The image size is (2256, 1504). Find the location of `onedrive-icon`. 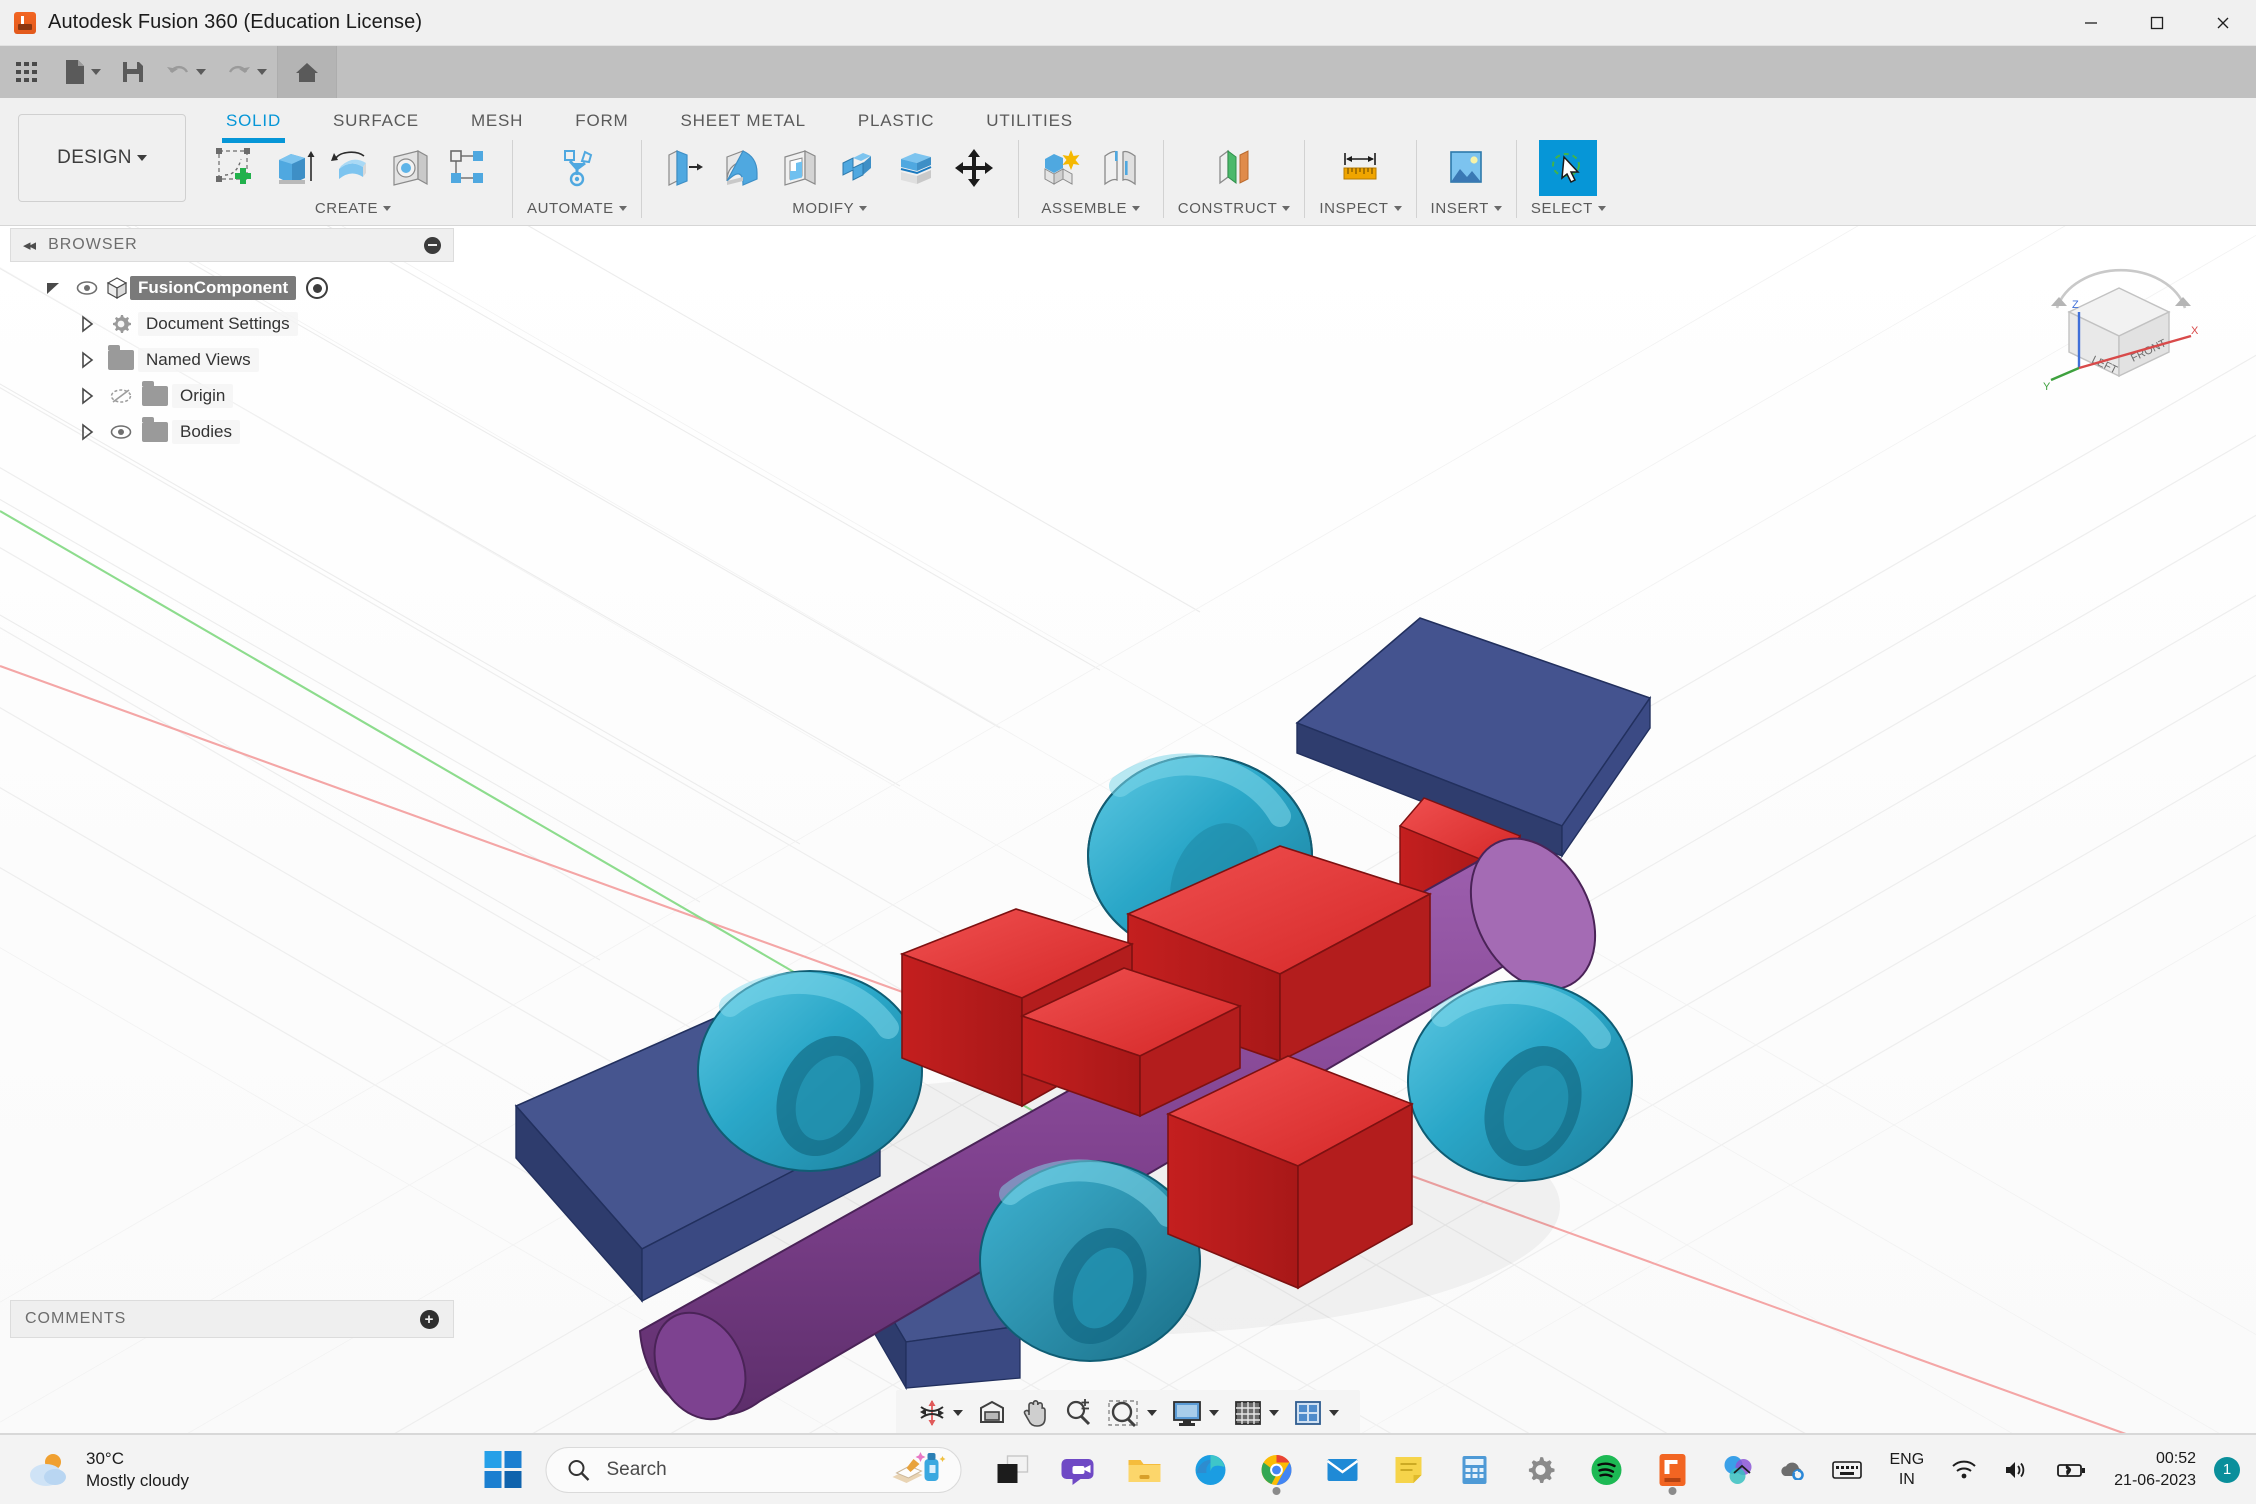

onedrive-icon is located at coordinates (1792, 1470).